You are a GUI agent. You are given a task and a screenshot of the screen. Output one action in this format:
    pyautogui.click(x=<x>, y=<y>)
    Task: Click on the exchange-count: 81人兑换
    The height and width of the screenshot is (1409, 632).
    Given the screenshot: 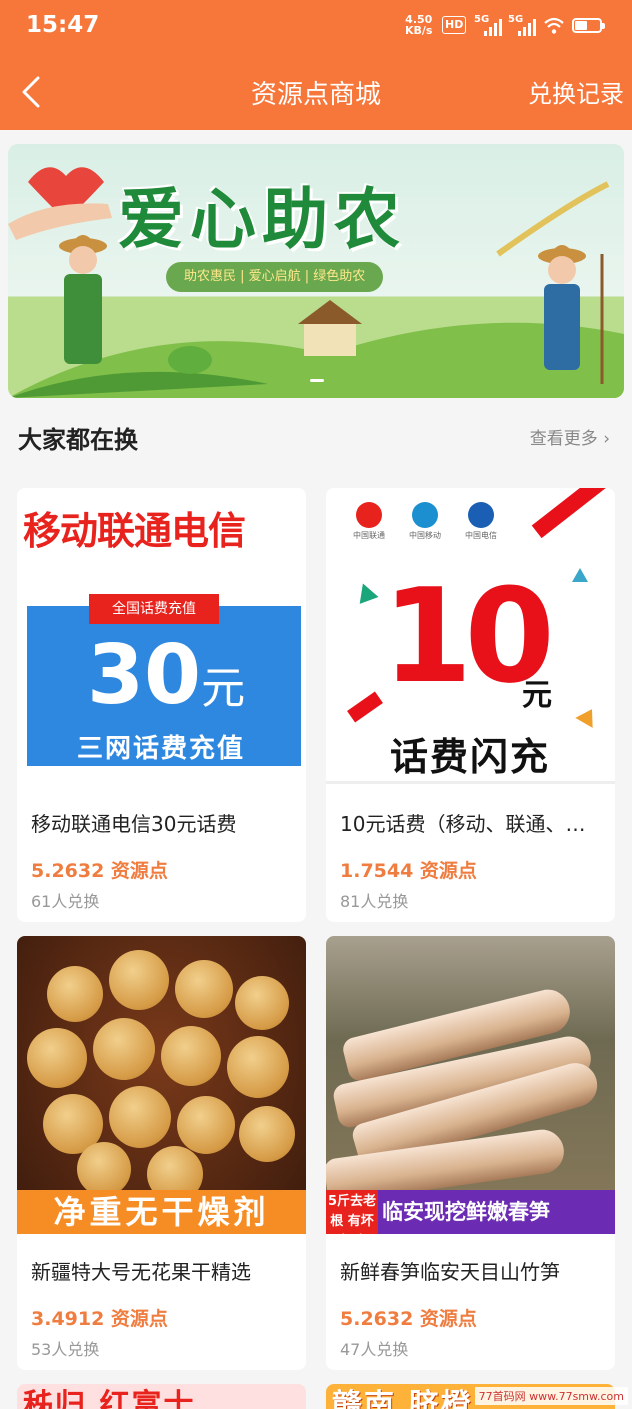 What is the action you would take?
    pyautogui.click(x=374, y=901)
    